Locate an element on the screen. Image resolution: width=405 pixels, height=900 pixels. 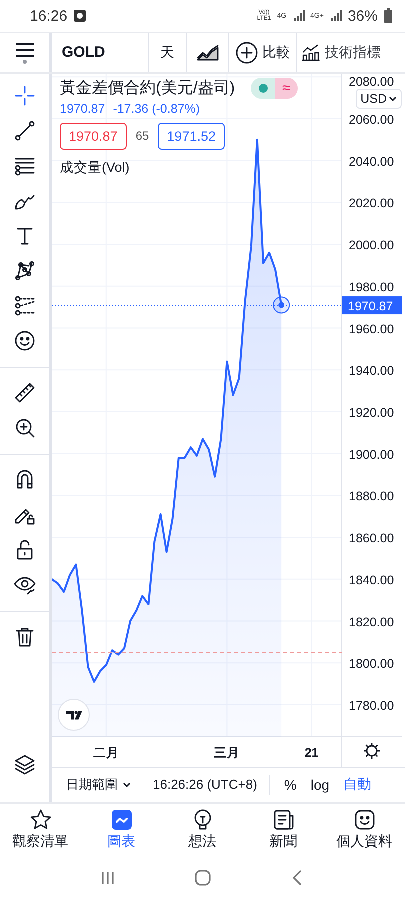
y-tick-label: 2040.00 is located at coordinates (371, 161).